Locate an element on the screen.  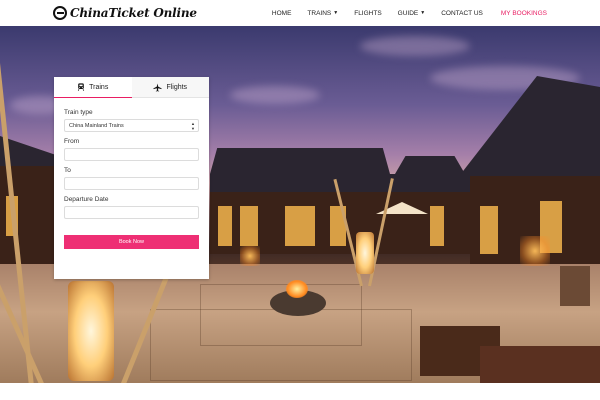
page-bottom-strip is located at coordinates (300, 391).